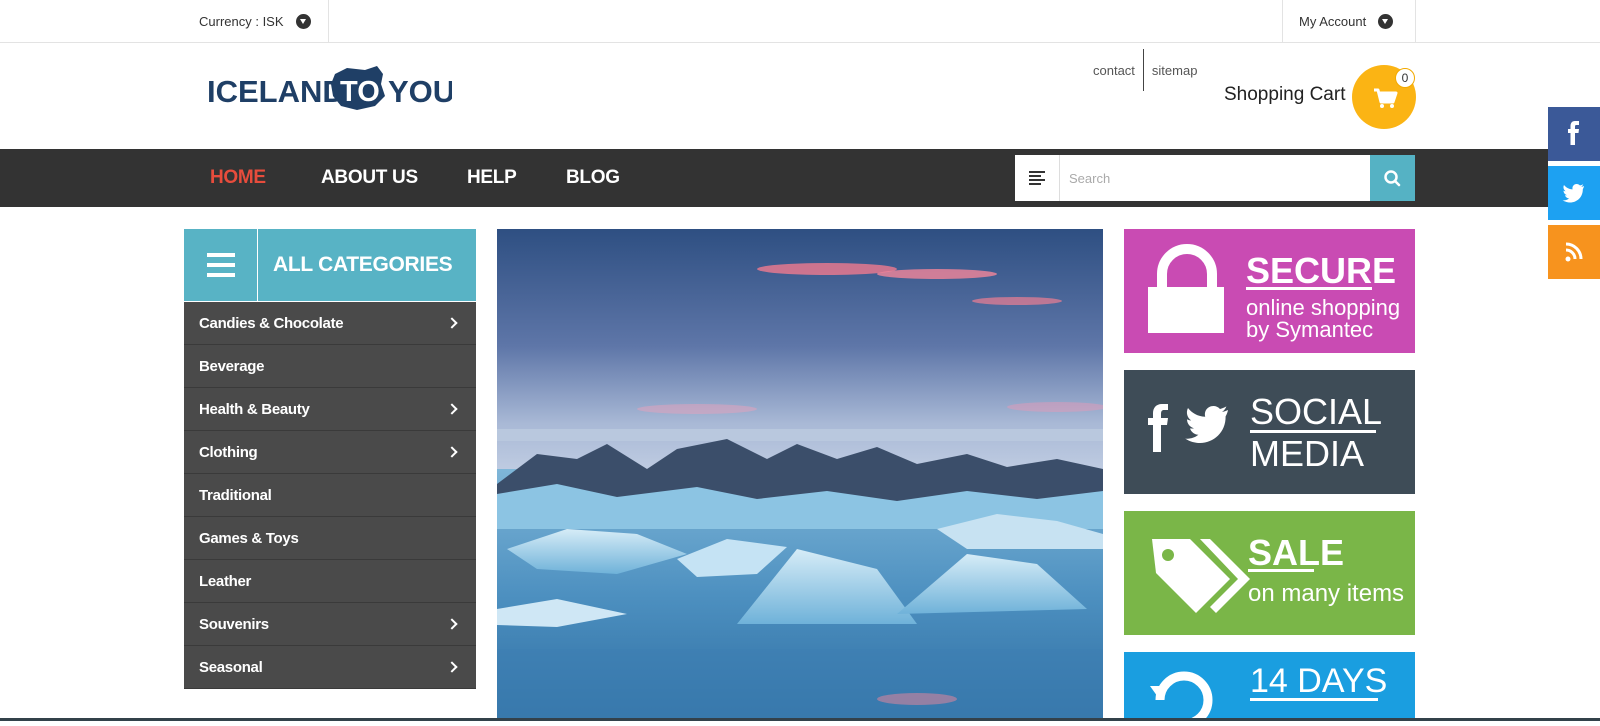  What do you see at coordinates (330, 366) in the screenshot?
I see `category-beverage: Beverage` at bounding box center [330, 366].